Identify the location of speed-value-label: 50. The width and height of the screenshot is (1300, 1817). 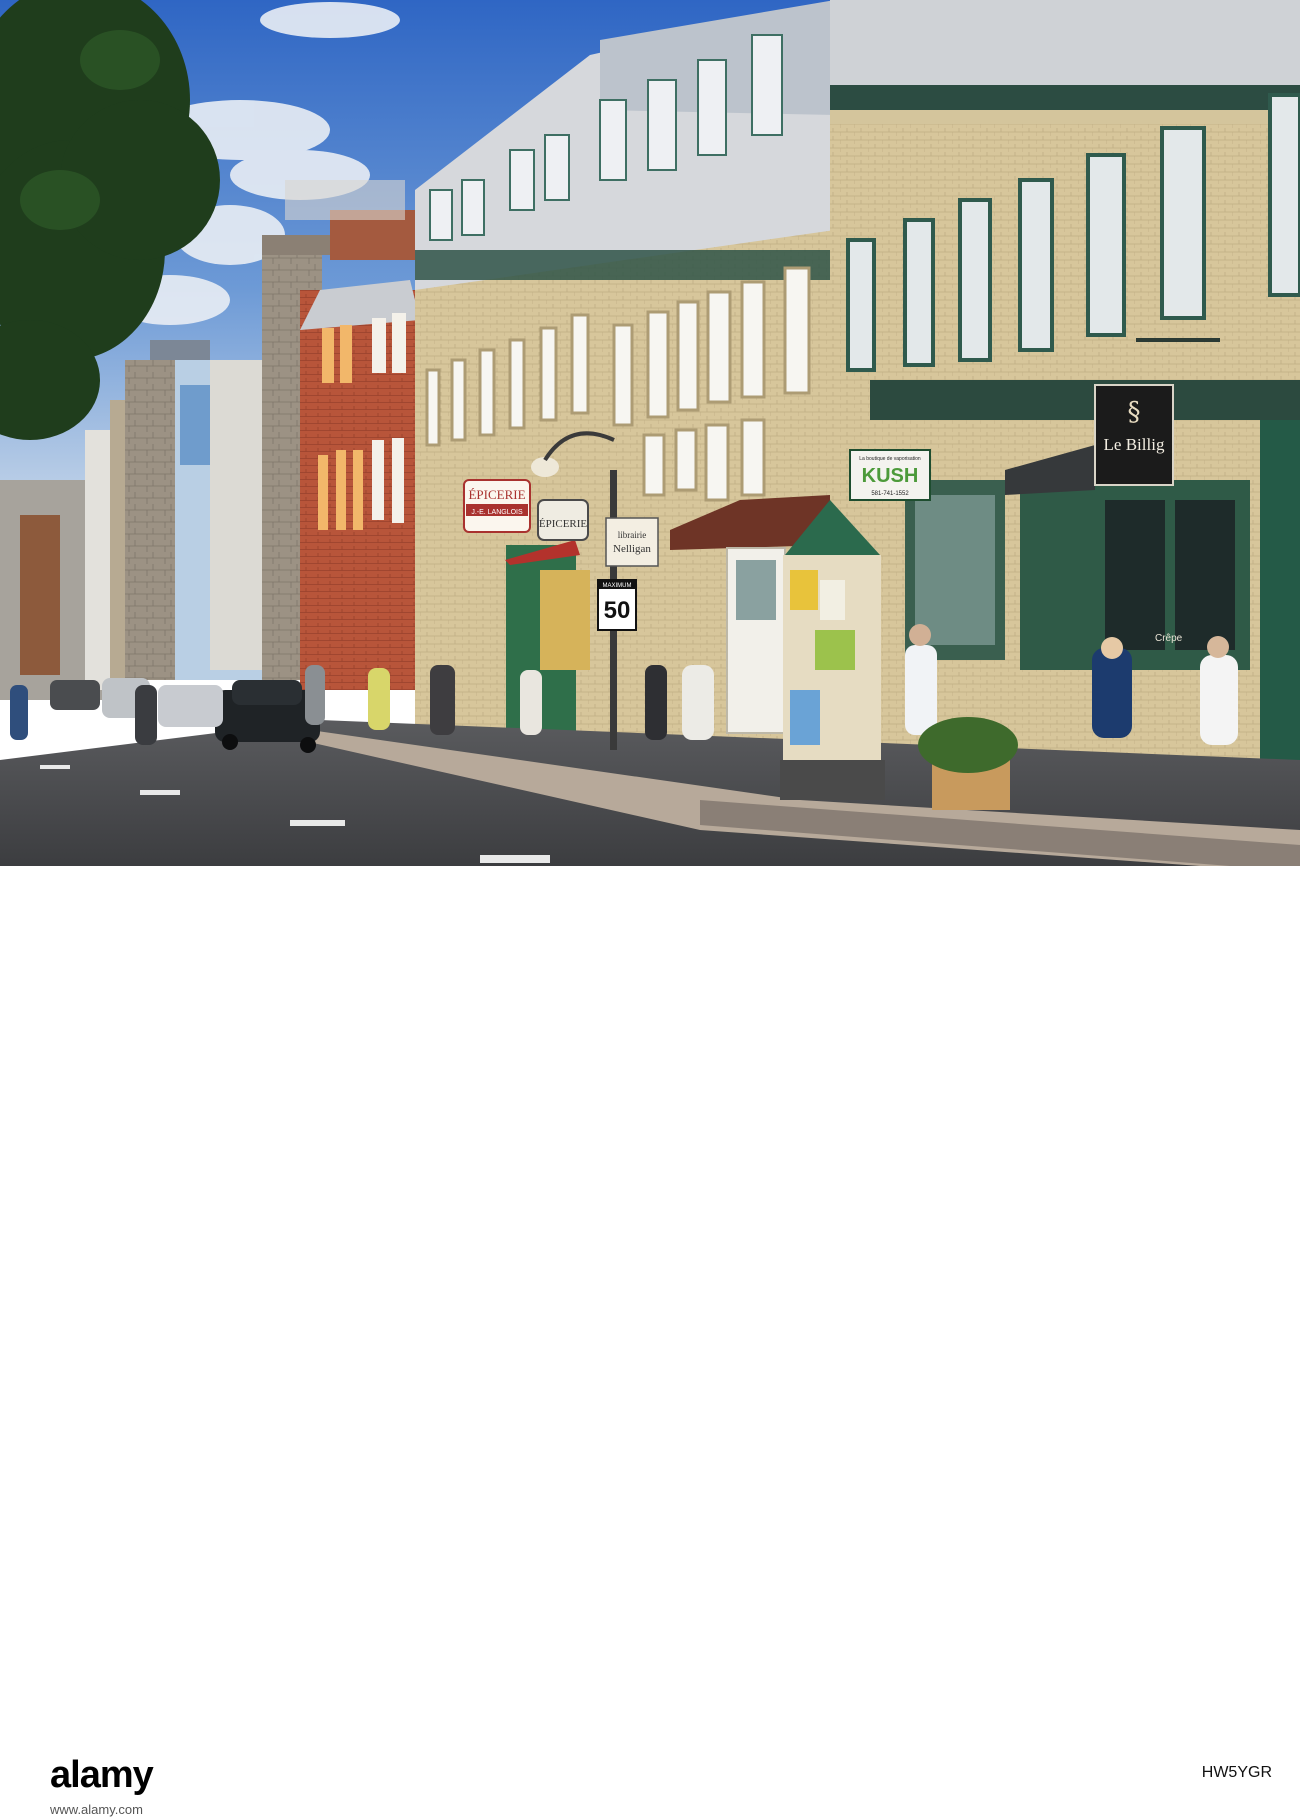
(617, 610).